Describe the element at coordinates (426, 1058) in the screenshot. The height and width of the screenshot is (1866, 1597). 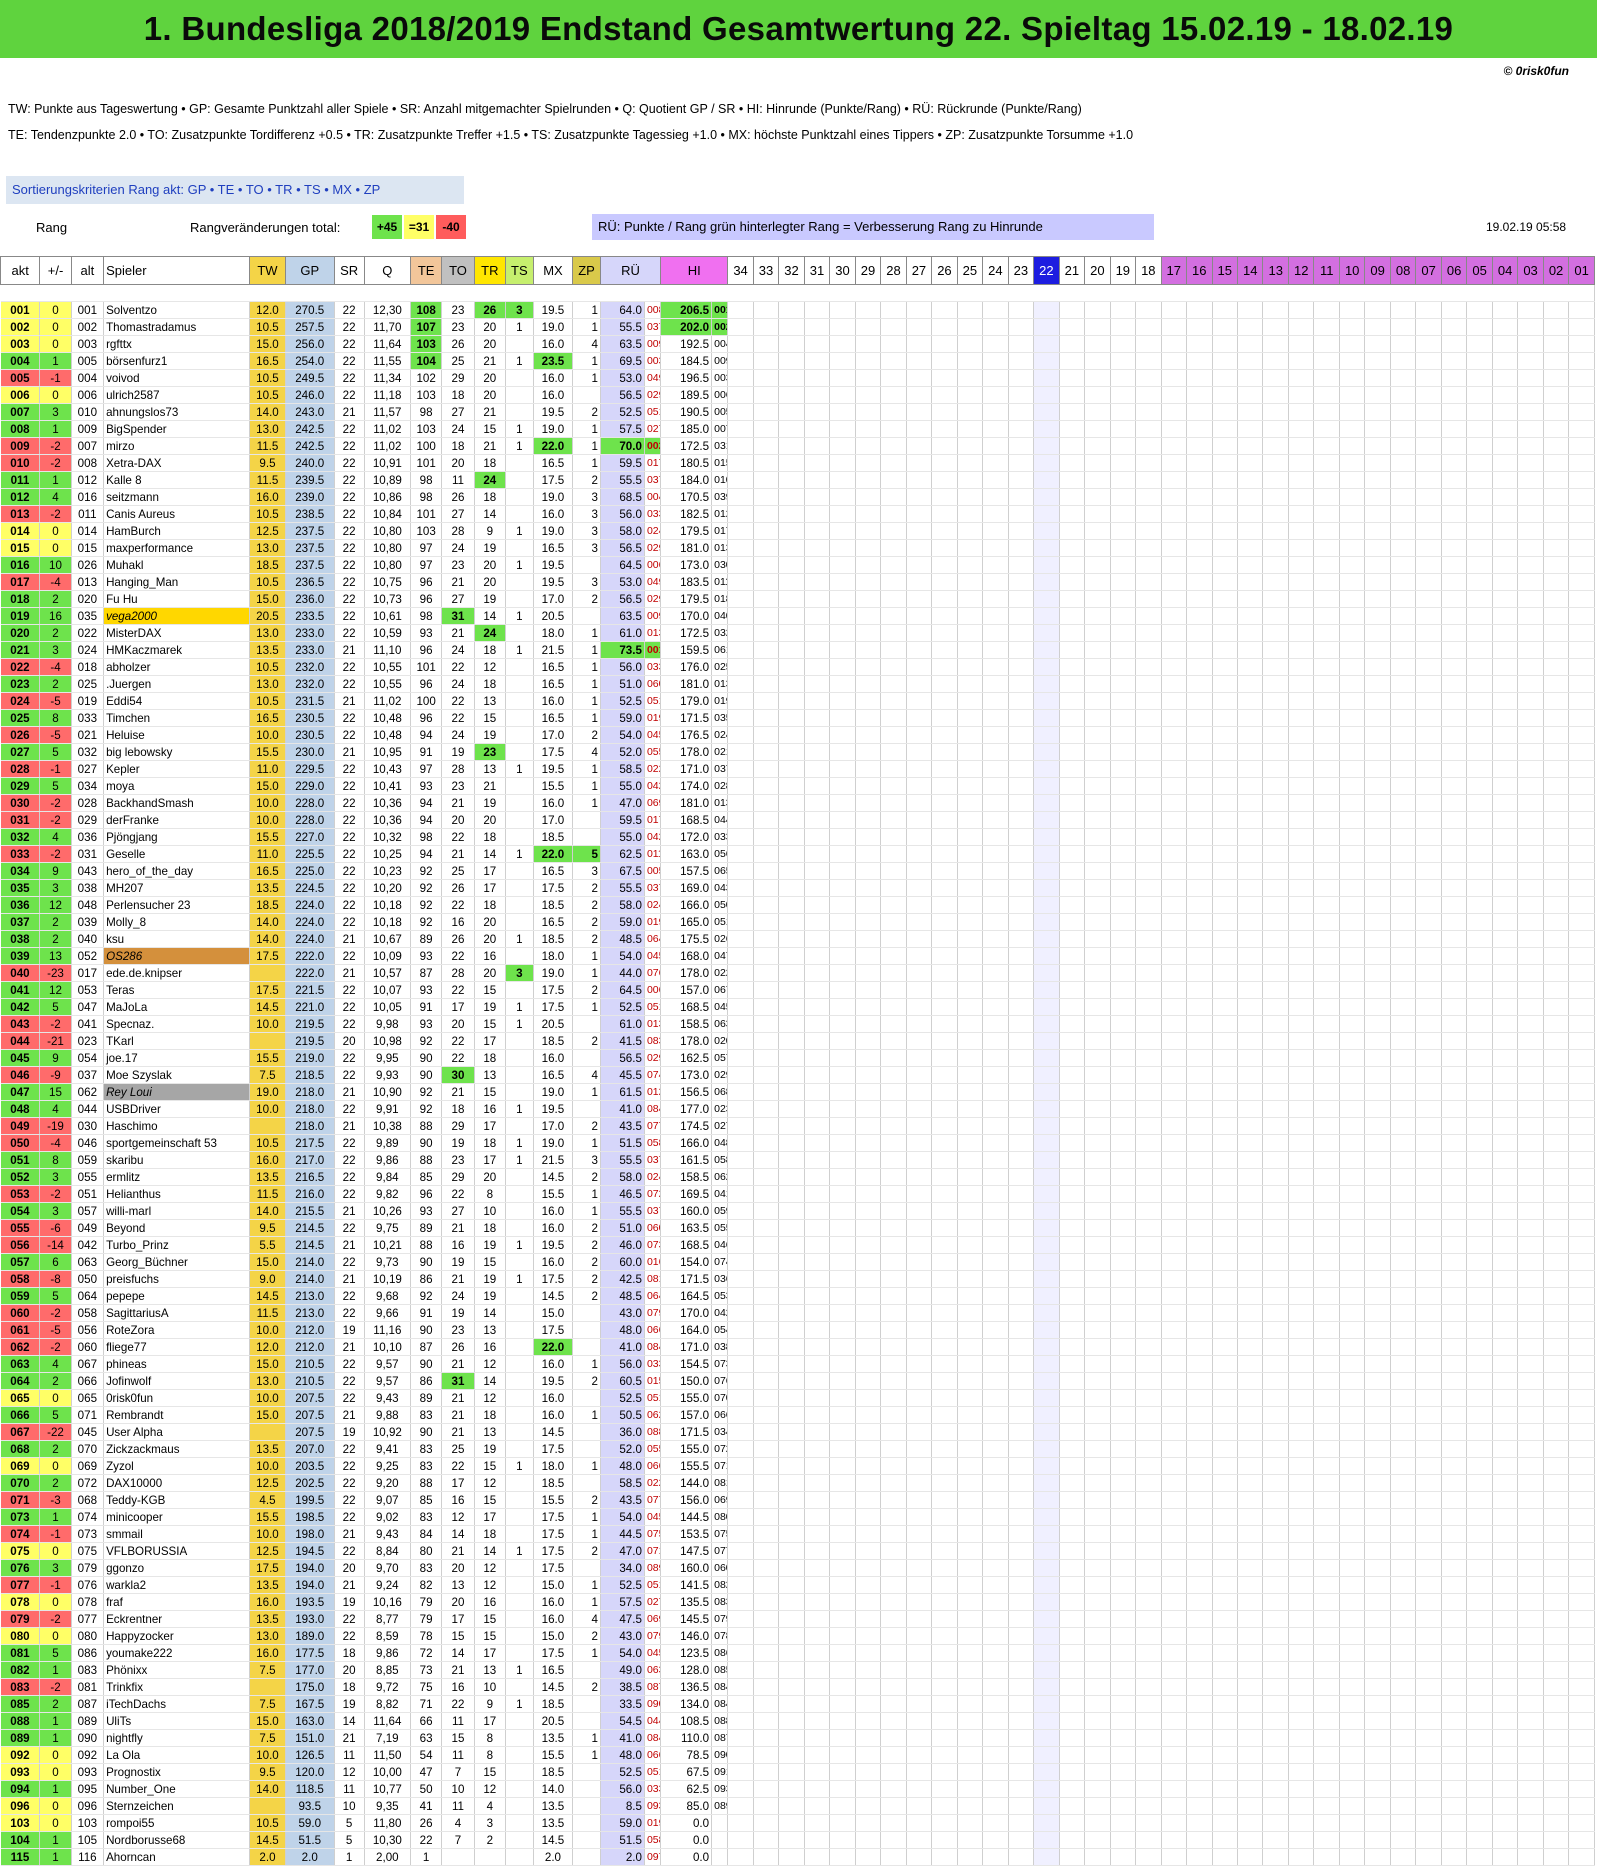
I see `tendency-points: 90` at that location.